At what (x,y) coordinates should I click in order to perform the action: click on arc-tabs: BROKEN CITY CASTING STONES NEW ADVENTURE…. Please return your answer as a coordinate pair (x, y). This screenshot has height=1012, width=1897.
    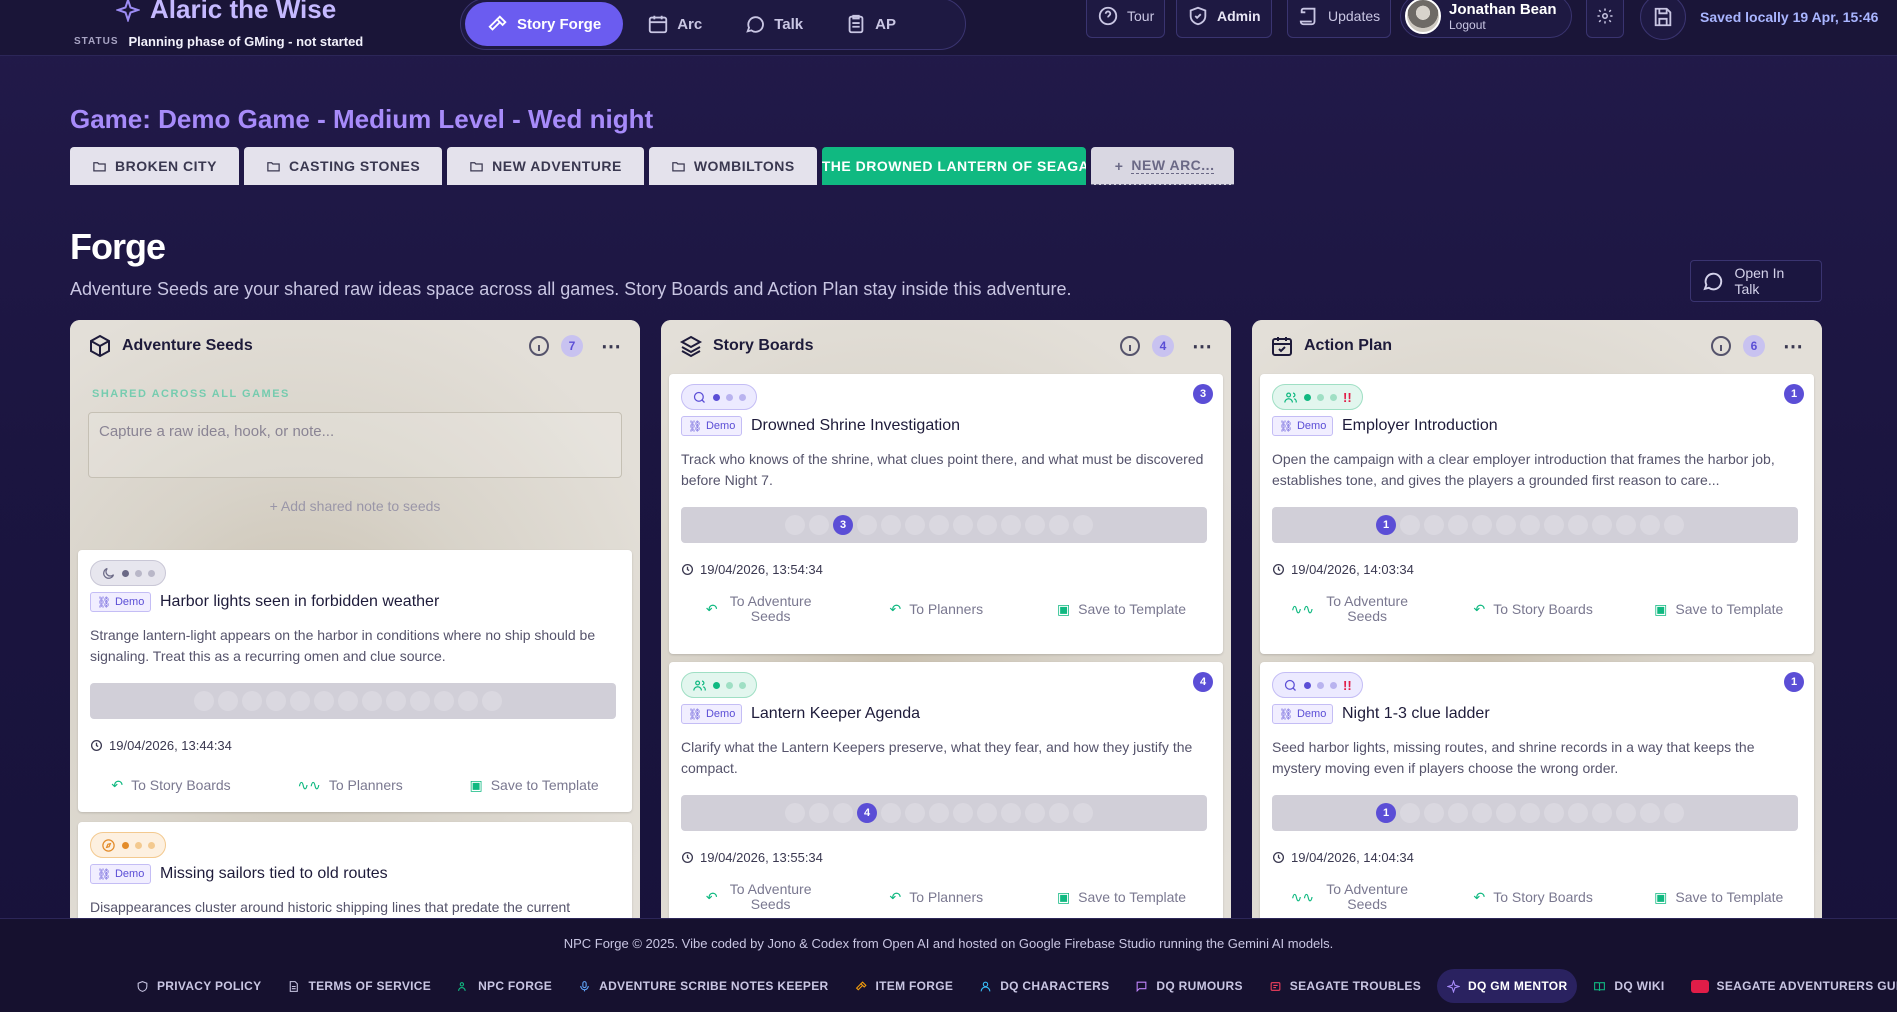
    Looking at the image, I should click on (652, 166).